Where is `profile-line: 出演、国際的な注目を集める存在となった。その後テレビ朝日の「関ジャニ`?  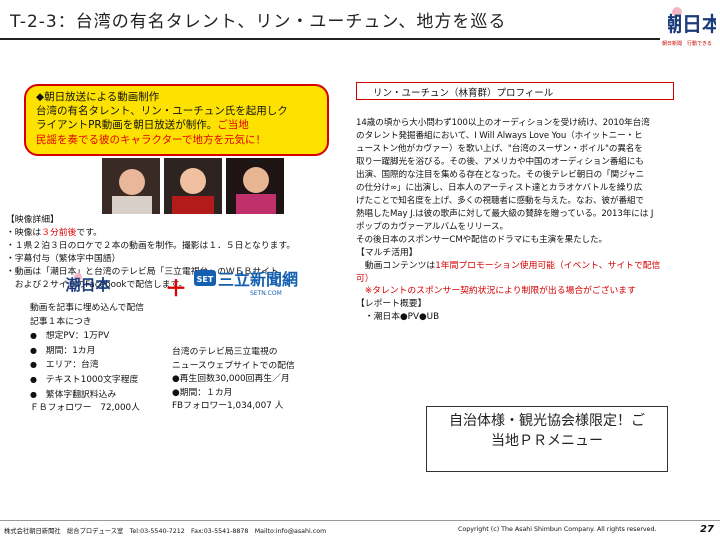
profile-line: 出演、国際的な注目を集める存在となった。その後テレビ朝日の「関ジャニ is located at coordinates (500, 175).